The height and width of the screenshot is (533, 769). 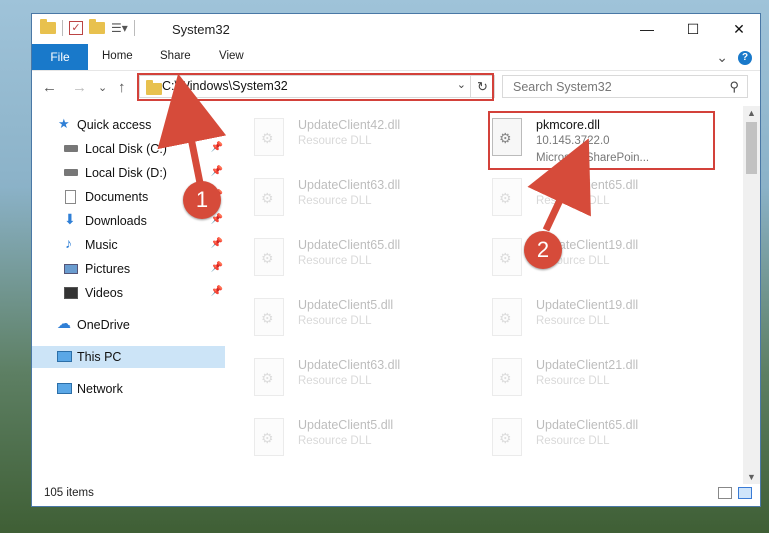 What do you see at coordinates (202, 200) in the screenshot?
I see `step-1-badge: 1` at bounding box center [202, 200].